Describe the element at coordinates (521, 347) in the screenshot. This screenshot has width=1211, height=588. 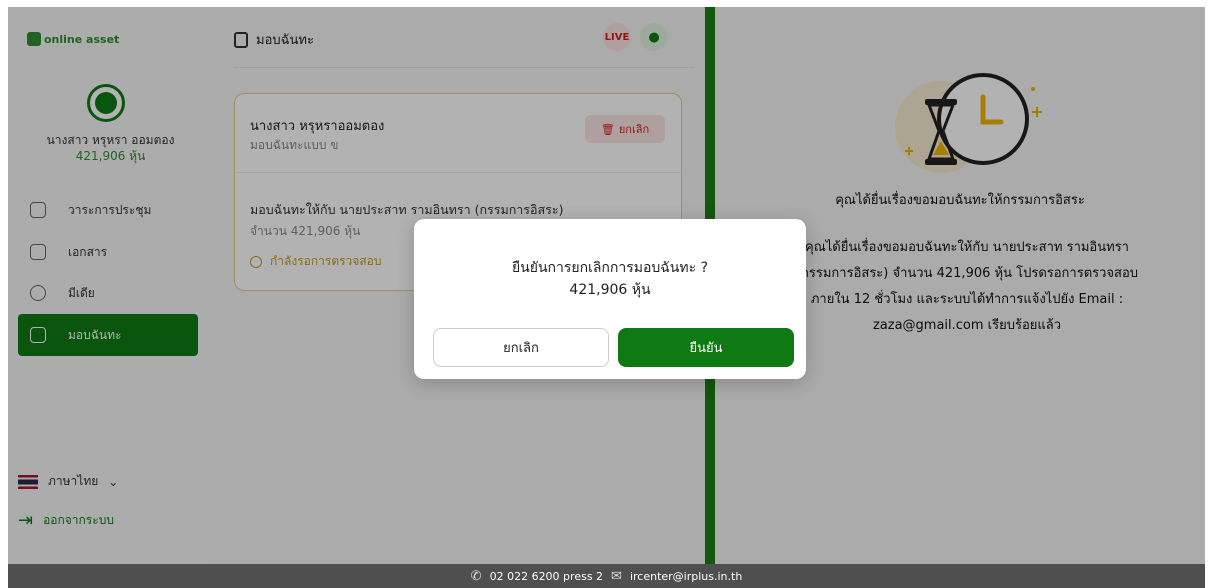
I see `dialog-cancel-button: ยกเลิก` at that location.